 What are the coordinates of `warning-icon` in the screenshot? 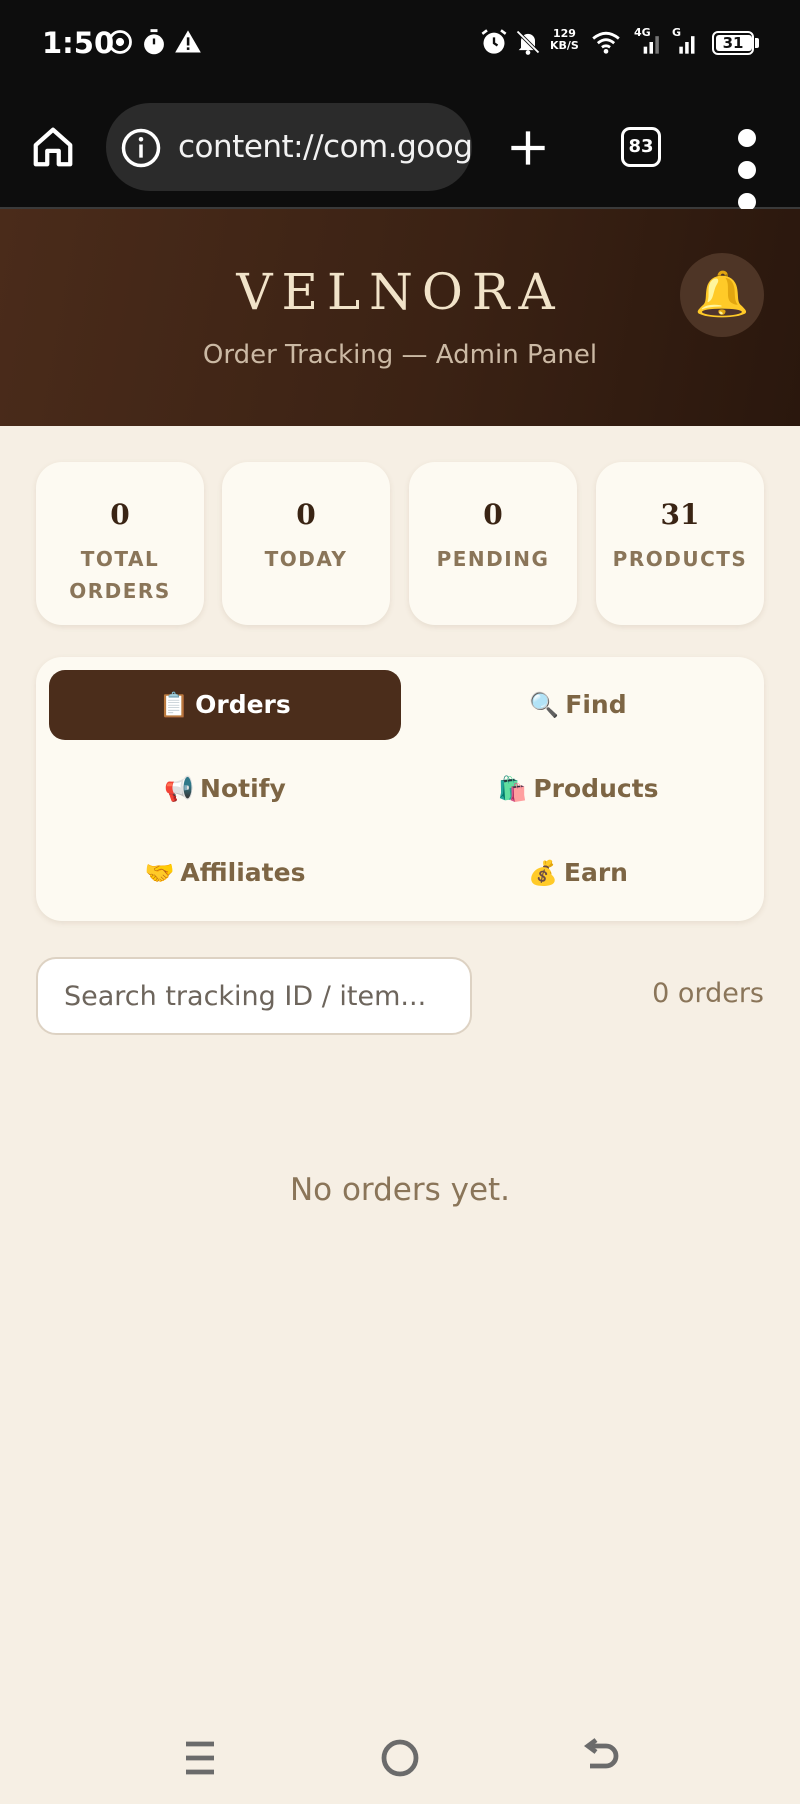 It's located at (188, 42).